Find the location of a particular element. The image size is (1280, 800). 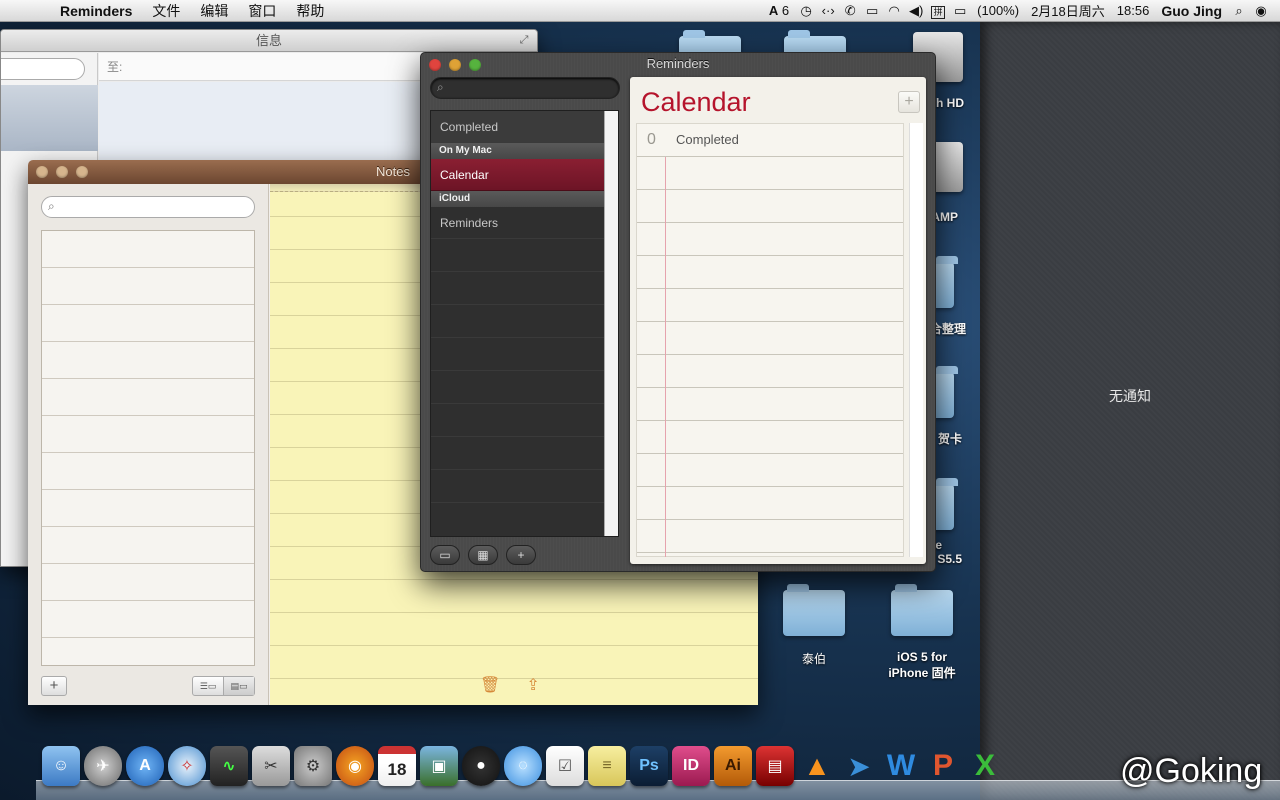

ai-label: Ai is located at coordinates (733, 765).